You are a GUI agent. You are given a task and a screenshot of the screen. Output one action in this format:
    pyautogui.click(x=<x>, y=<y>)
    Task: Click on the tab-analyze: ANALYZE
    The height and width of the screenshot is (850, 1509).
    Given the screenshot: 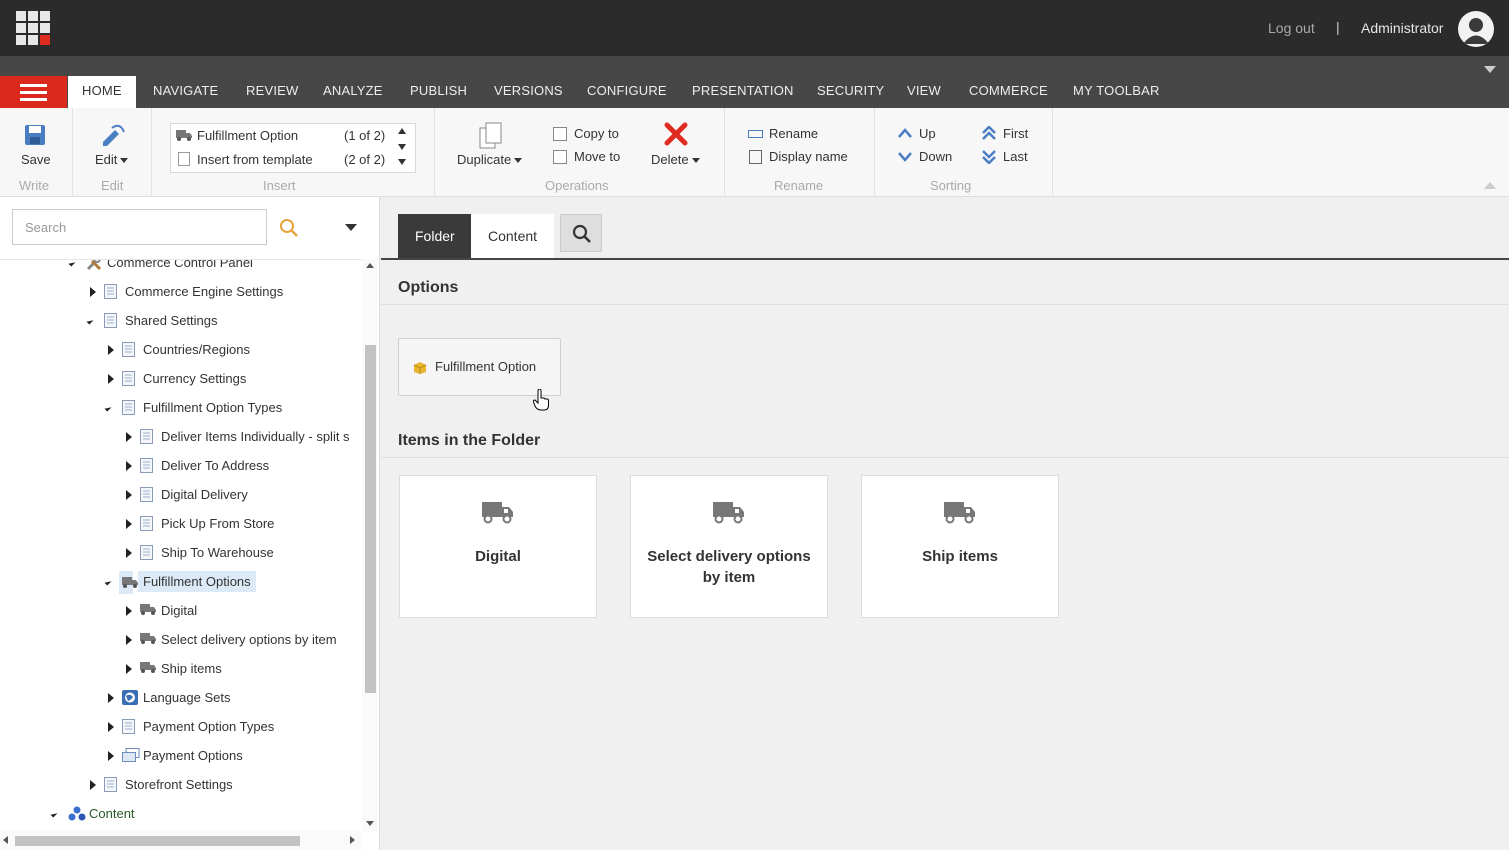 What is the action you would take?
    pyautogui.click(x=353, y=90)
    